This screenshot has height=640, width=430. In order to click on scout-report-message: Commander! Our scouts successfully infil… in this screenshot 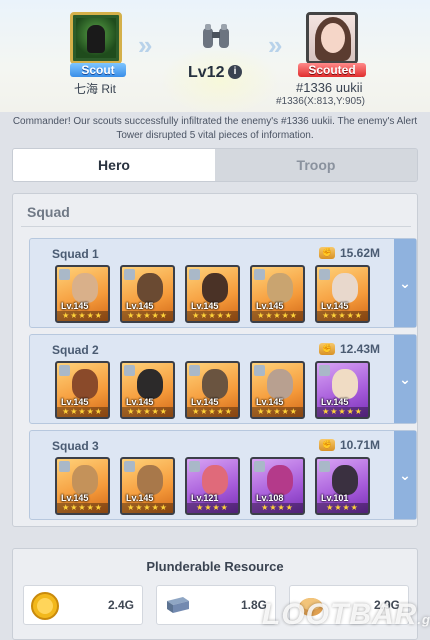, I will do `click(215, 128)`.